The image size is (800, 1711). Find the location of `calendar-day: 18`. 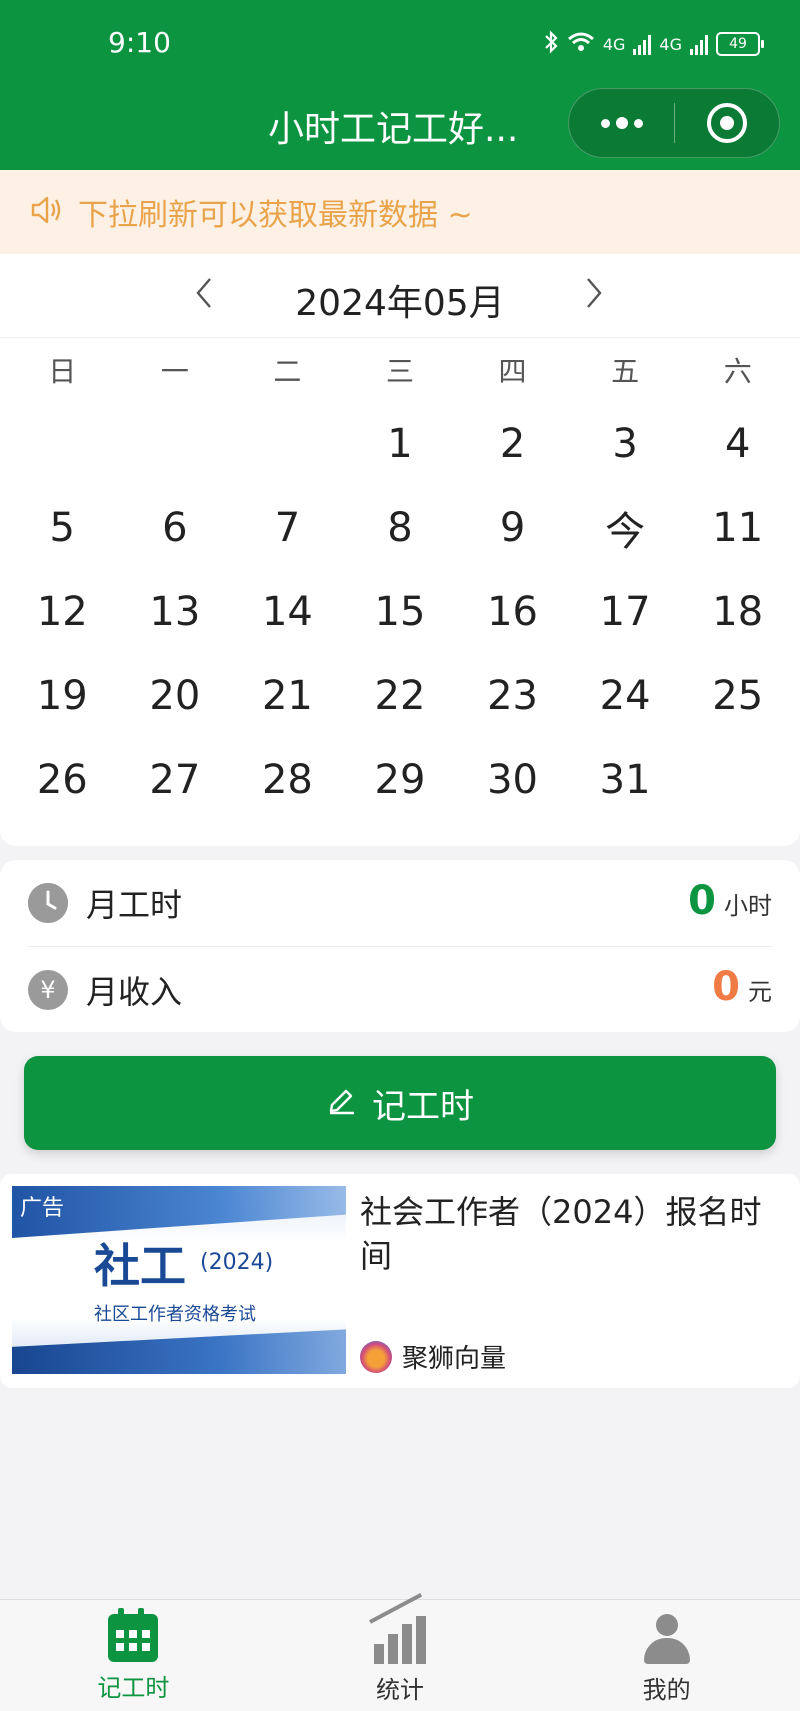

calendar-day: 18 is located at coordinates (737, 612).